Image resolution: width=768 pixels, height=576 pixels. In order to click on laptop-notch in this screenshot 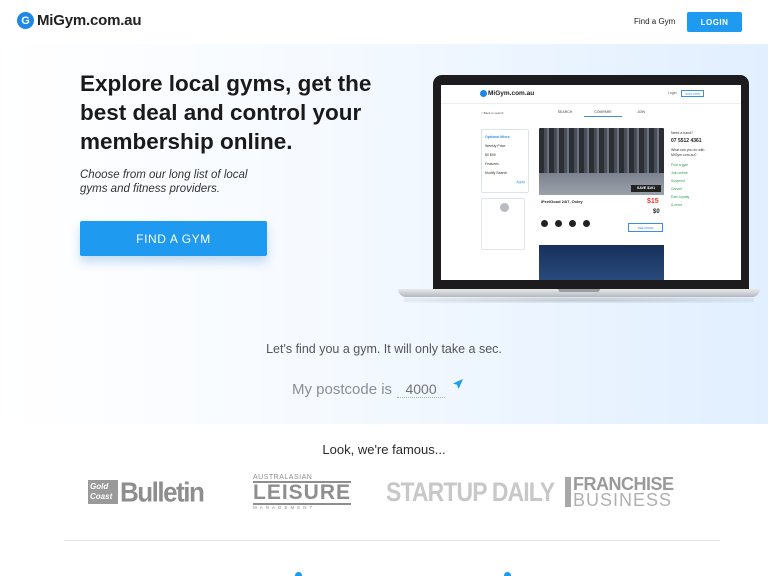, I will do `click(579, 290)`.